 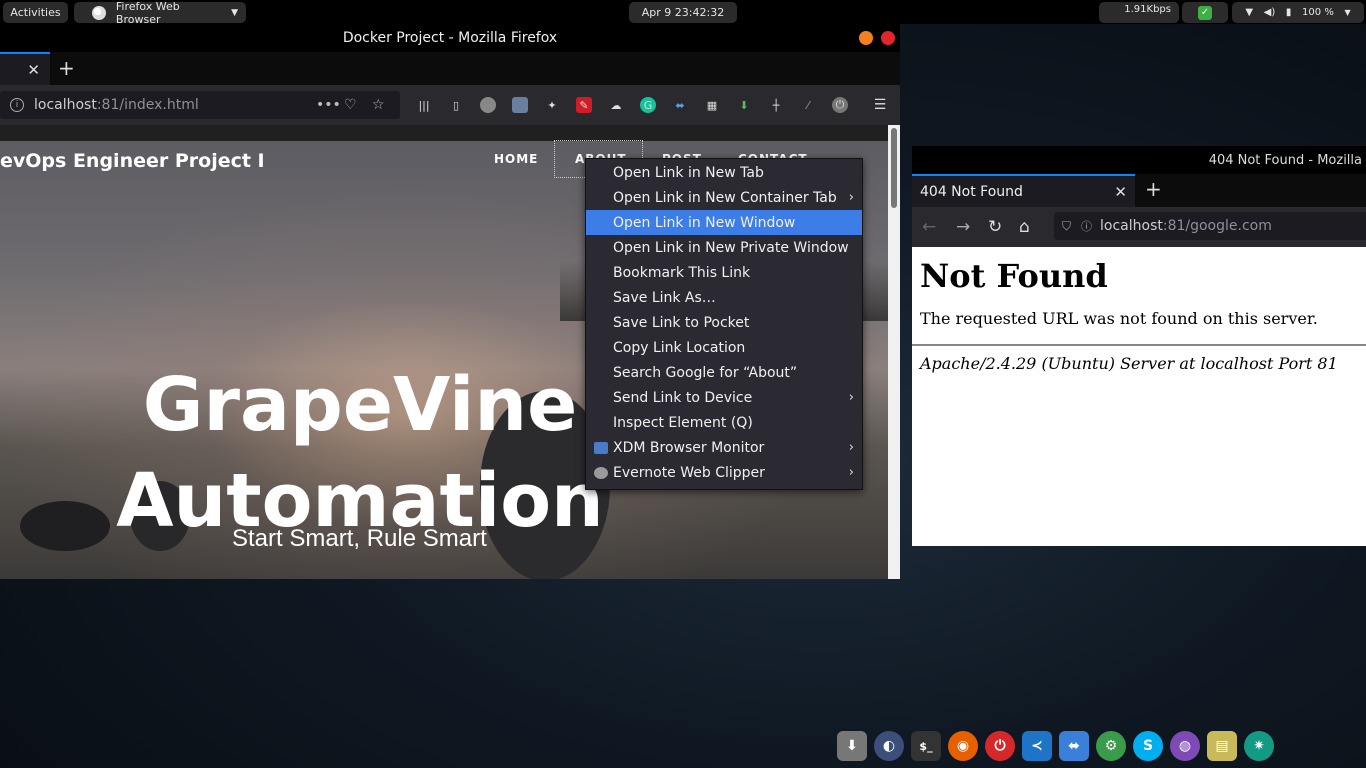 I want to click on scrollbar-thumb, so click(x=894, y=168).